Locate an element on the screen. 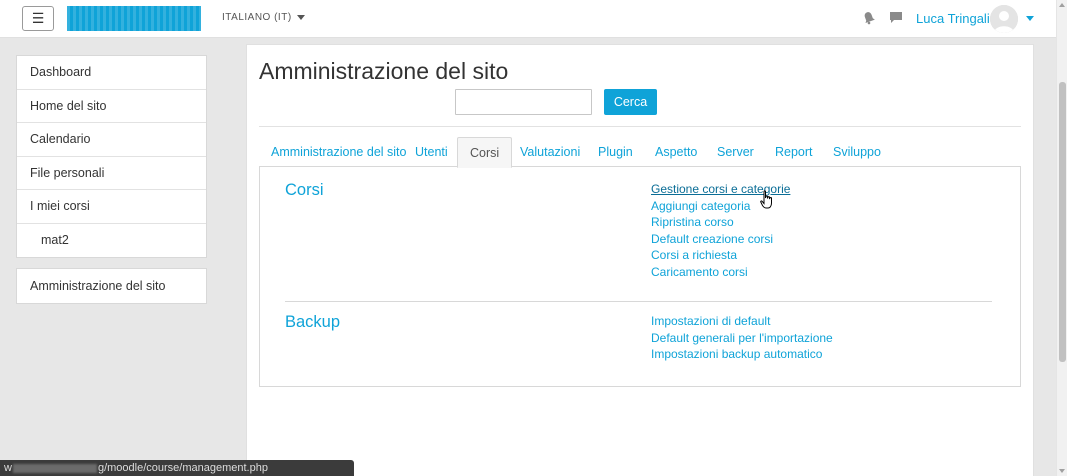 The width and height of the screenshot is (1067, 476). tab-server: Server is located at coordinates (735, 152).